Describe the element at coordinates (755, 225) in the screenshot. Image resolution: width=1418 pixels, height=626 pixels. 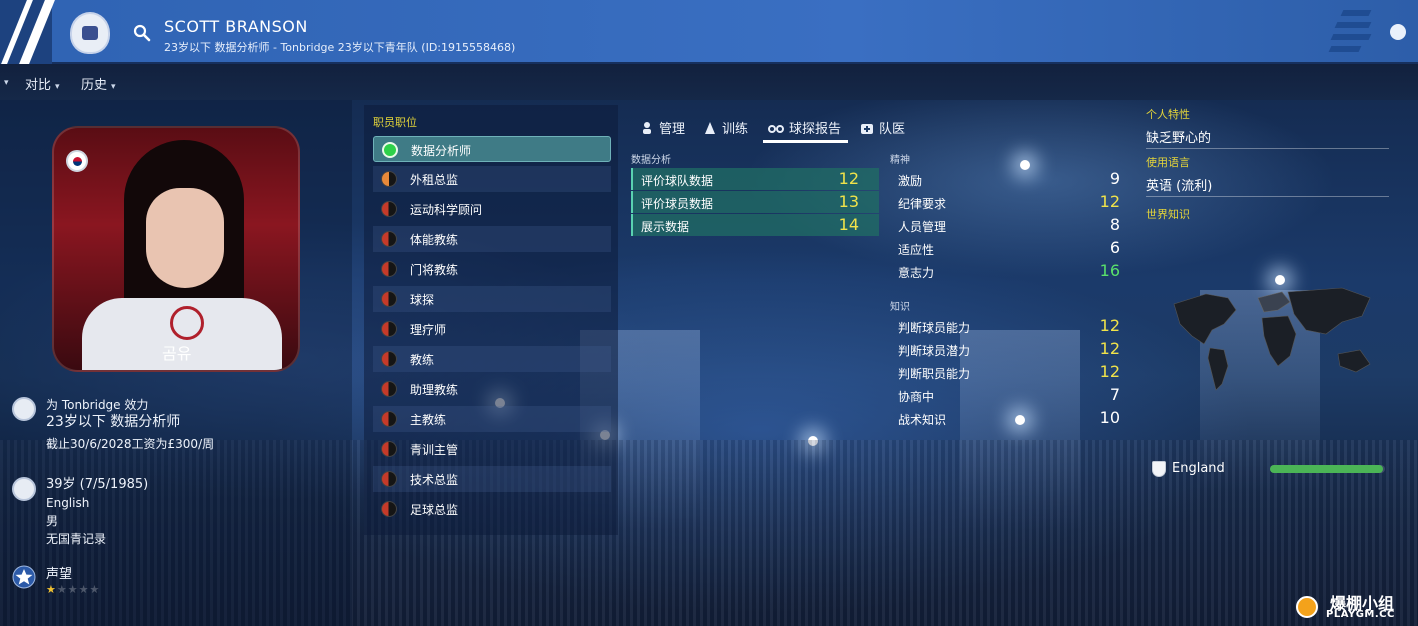
I see `attribute-row: 展示数据 14` at that location.